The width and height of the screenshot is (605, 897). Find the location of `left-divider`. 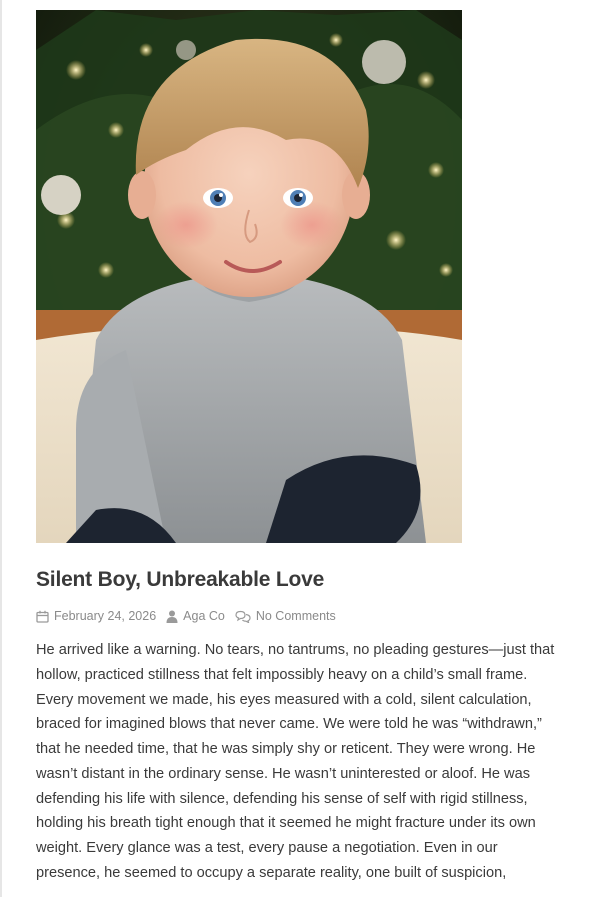

left-divider is located at coordinates (1, 448).